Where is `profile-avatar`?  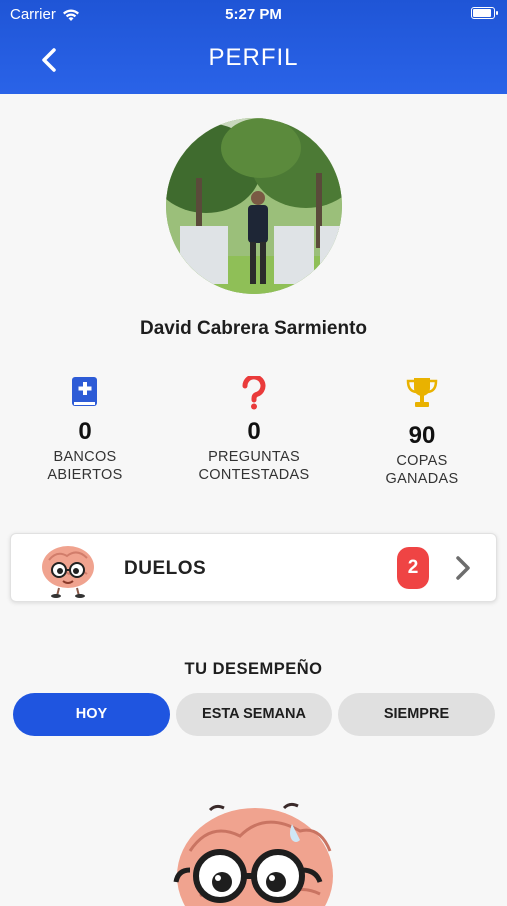 profile-avatar is located at coordinates (254, 206).